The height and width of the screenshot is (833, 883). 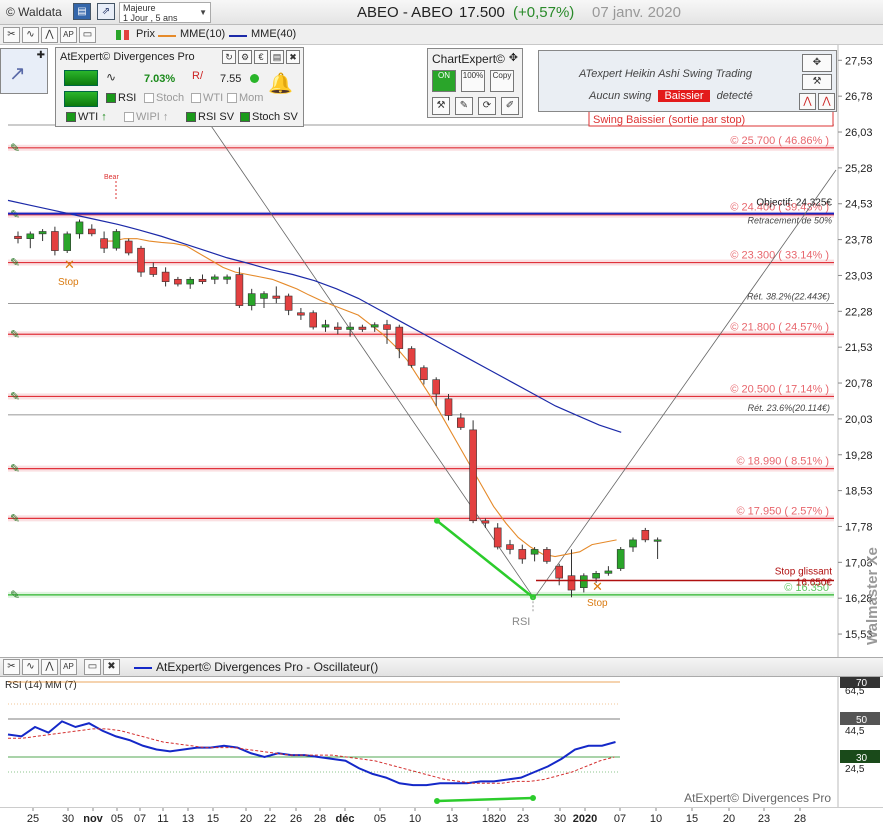 What do you see at coordinates (521, 622) in the screenshot?
I see `rsi-marker-label: RSI` at bounding box center [521, 622].